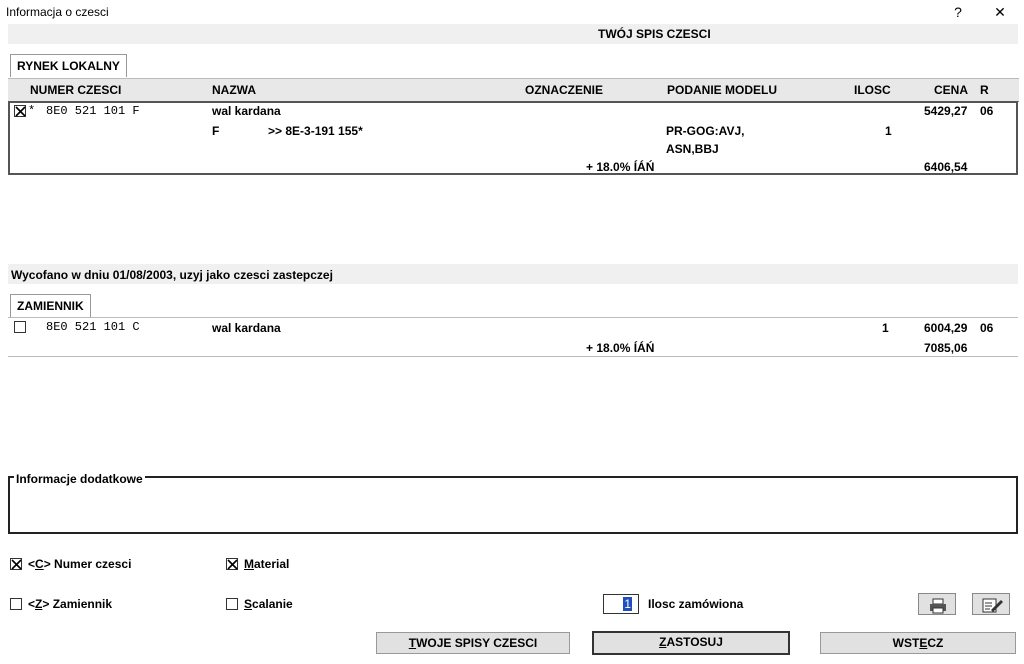  What do you see at coordinates (87, 564) in the screenshot?
I see `label-text: > Numer czesci` at bounding box center [87, 564].